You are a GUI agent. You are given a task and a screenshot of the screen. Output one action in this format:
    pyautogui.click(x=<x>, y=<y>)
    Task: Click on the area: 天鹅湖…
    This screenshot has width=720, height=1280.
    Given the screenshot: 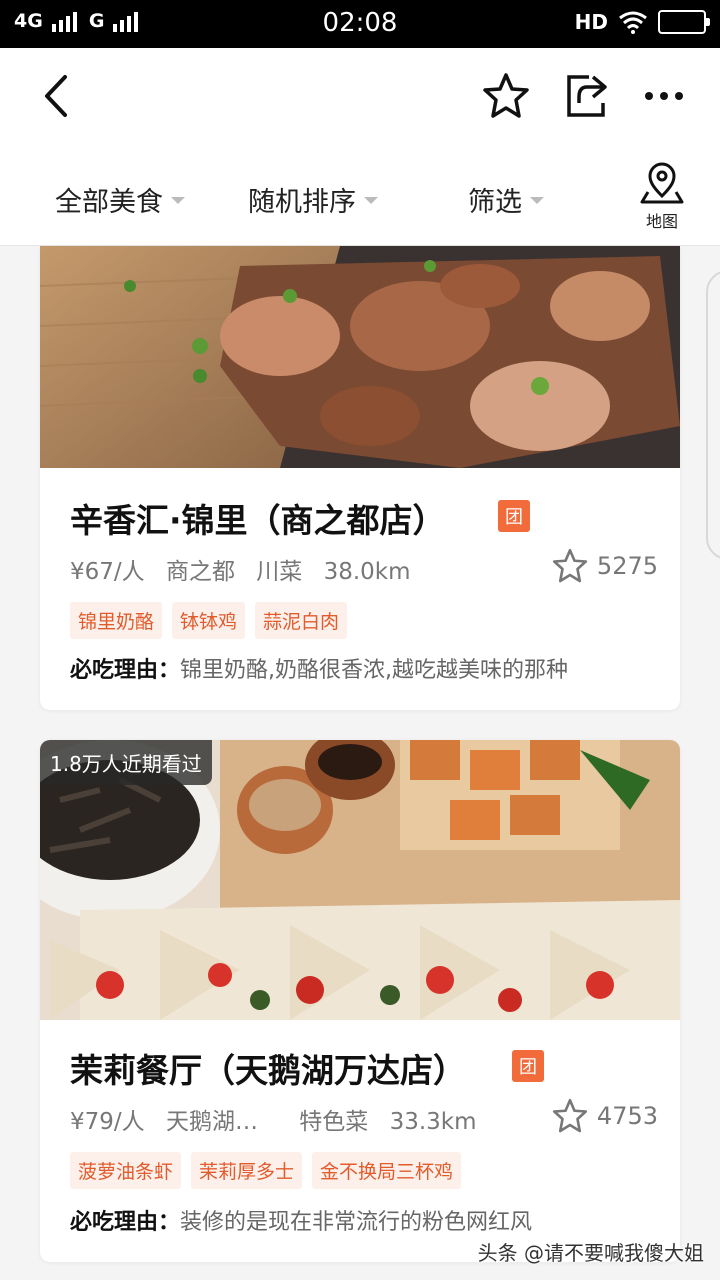 What is the action you would take?
    pyautogui.click(x=211, y=1122)
    